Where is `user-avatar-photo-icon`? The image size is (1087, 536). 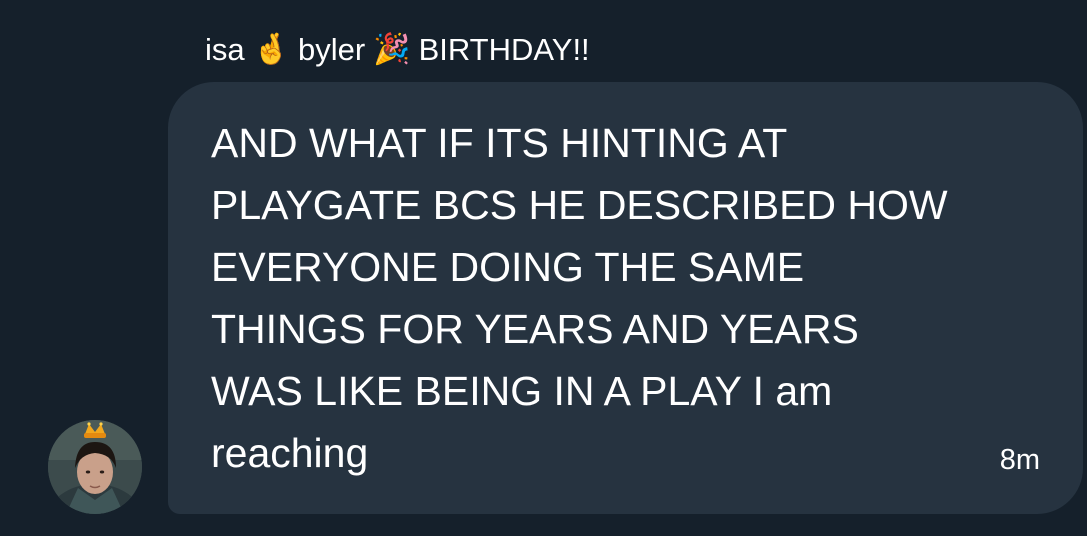
user-avatar-photo-icon is located at coordinates (95, 467).